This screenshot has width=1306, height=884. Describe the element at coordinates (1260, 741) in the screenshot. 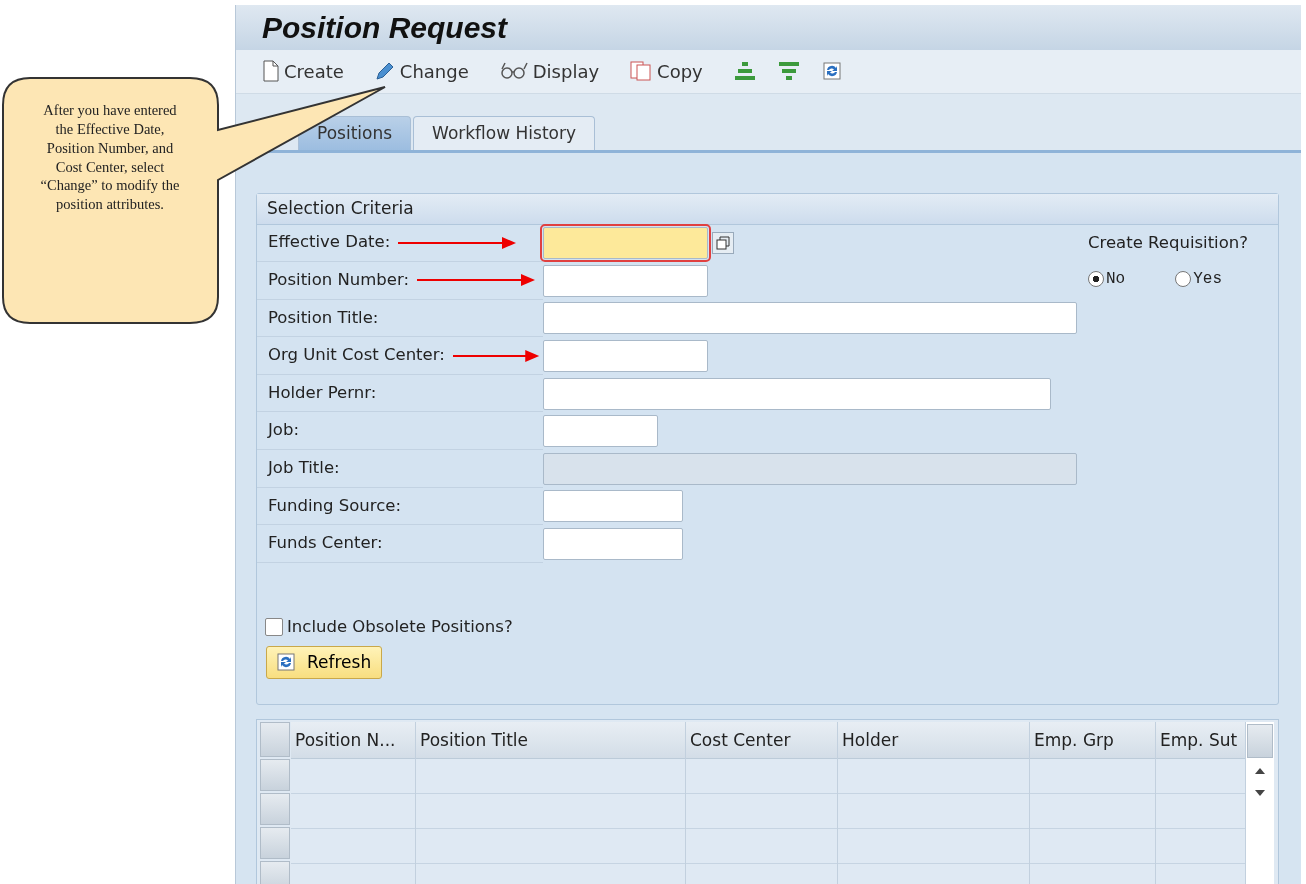

I see `column-settings-button` at that location.